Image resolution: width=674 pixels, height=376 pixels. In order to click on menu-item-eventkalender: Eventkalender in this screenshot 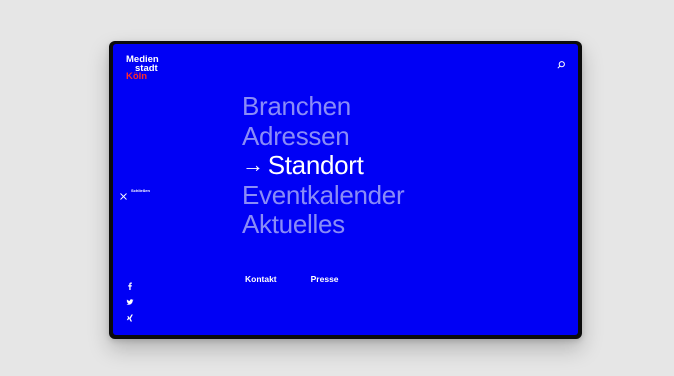, I will do `click(323, 195)`.